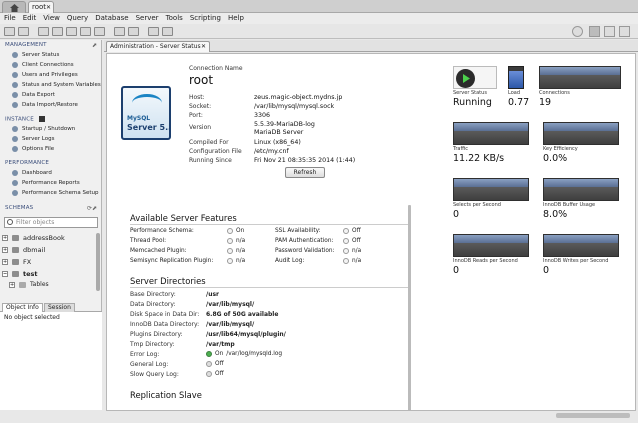 This screenshot has width=638, height=423. I want to click on feature-row: Memcached Plugin: n/a, so click(188, 251).